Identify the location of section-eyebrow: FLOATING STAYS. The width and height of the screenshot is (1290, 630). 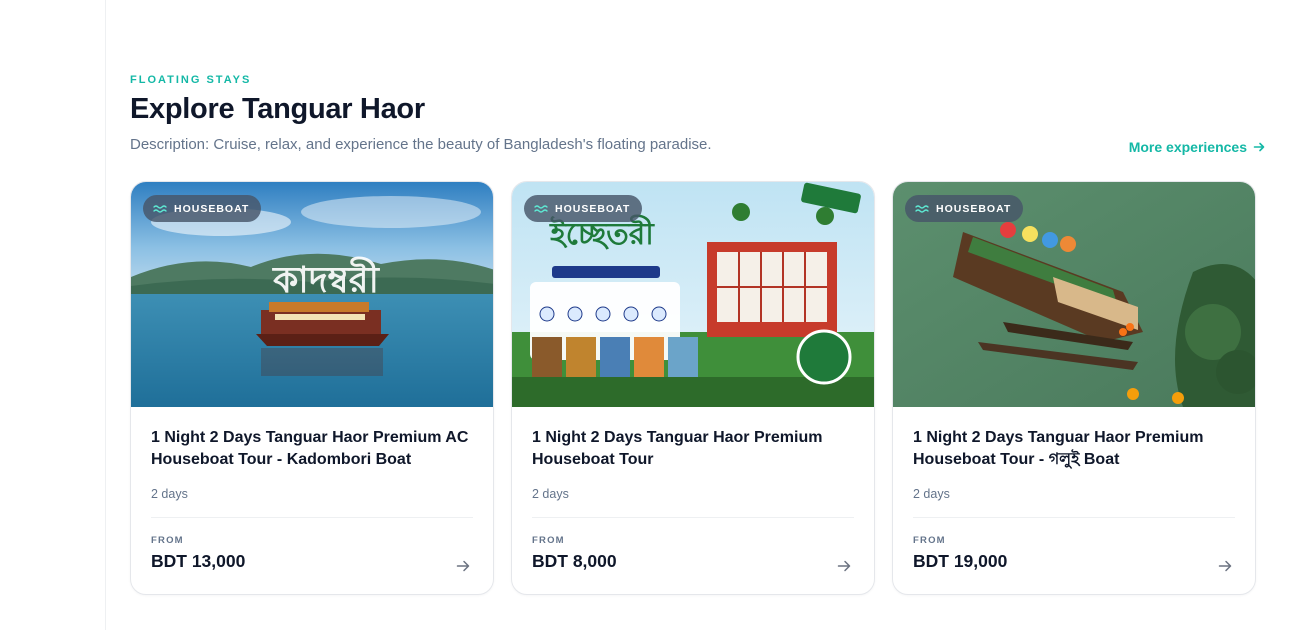
(191, 80).